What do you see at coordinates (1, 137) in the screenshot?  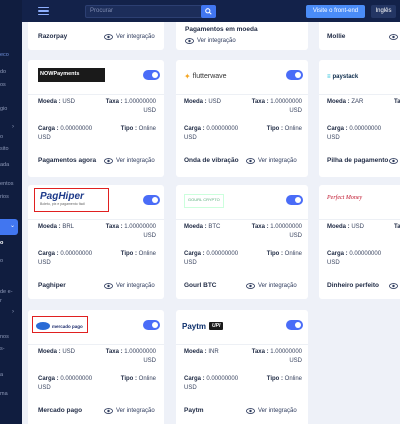 I see `sidebar-item: o` at bounding box center [1, 137].